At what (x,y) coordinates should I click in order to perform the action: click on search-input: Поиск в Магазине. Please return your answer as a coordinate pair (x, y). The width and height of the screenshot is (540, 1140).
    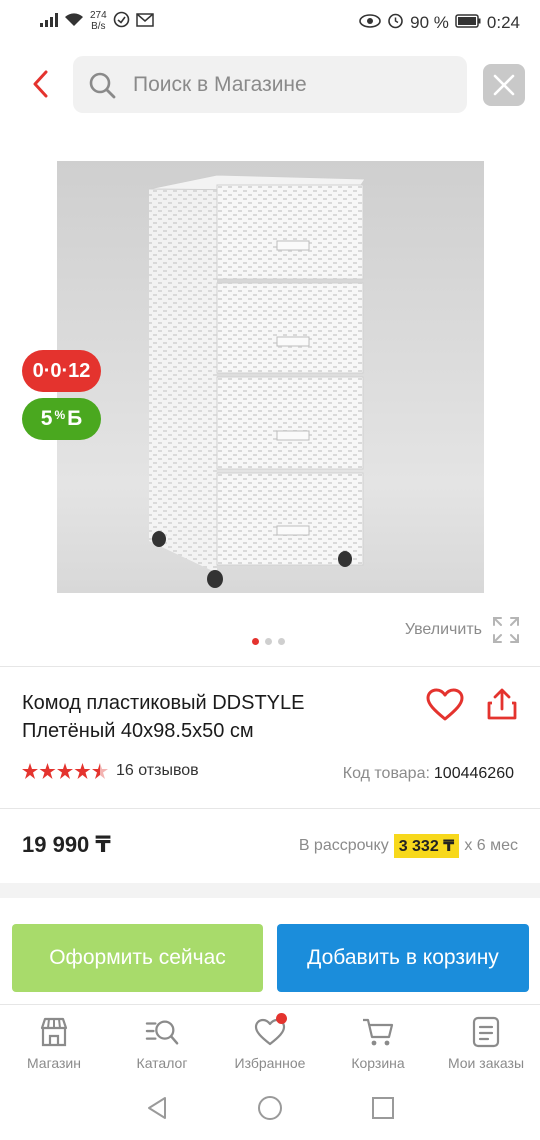
    Looking at the image, I should click on (270, 84).